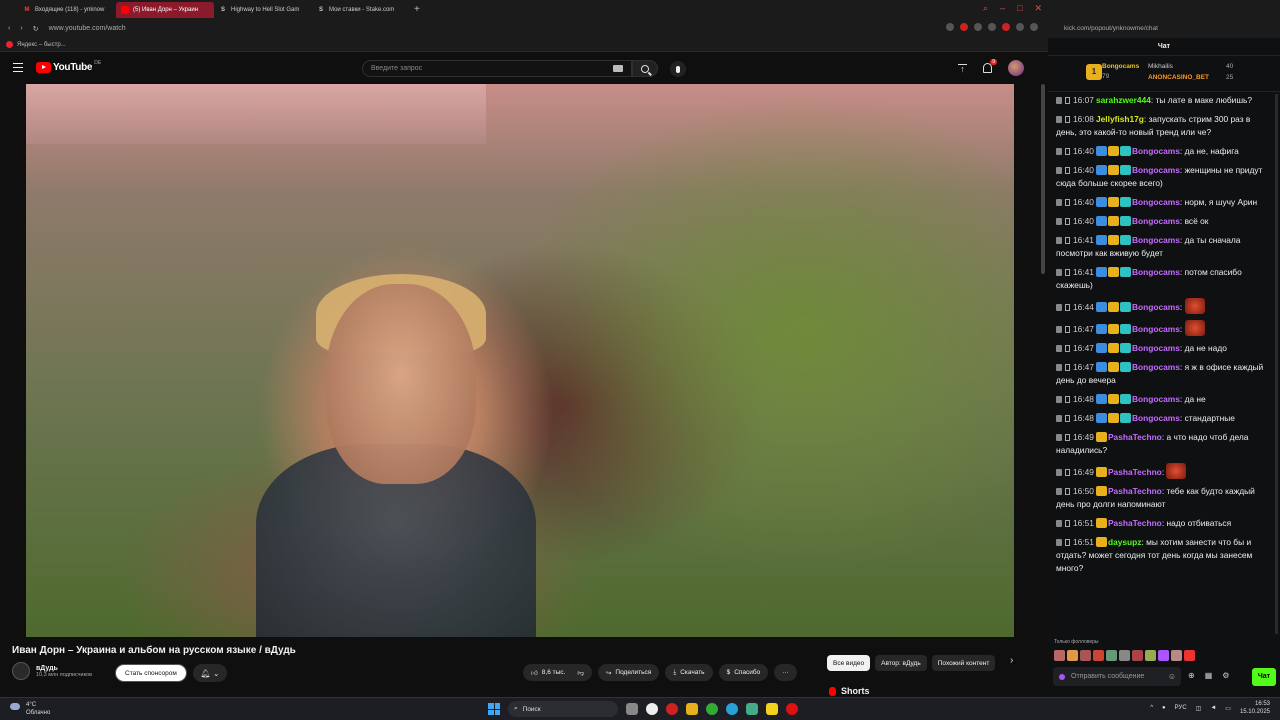  Describe the element at coordinates (1011, 660) in the screenshot. I see `chevron-right-icon: ›` at that location.